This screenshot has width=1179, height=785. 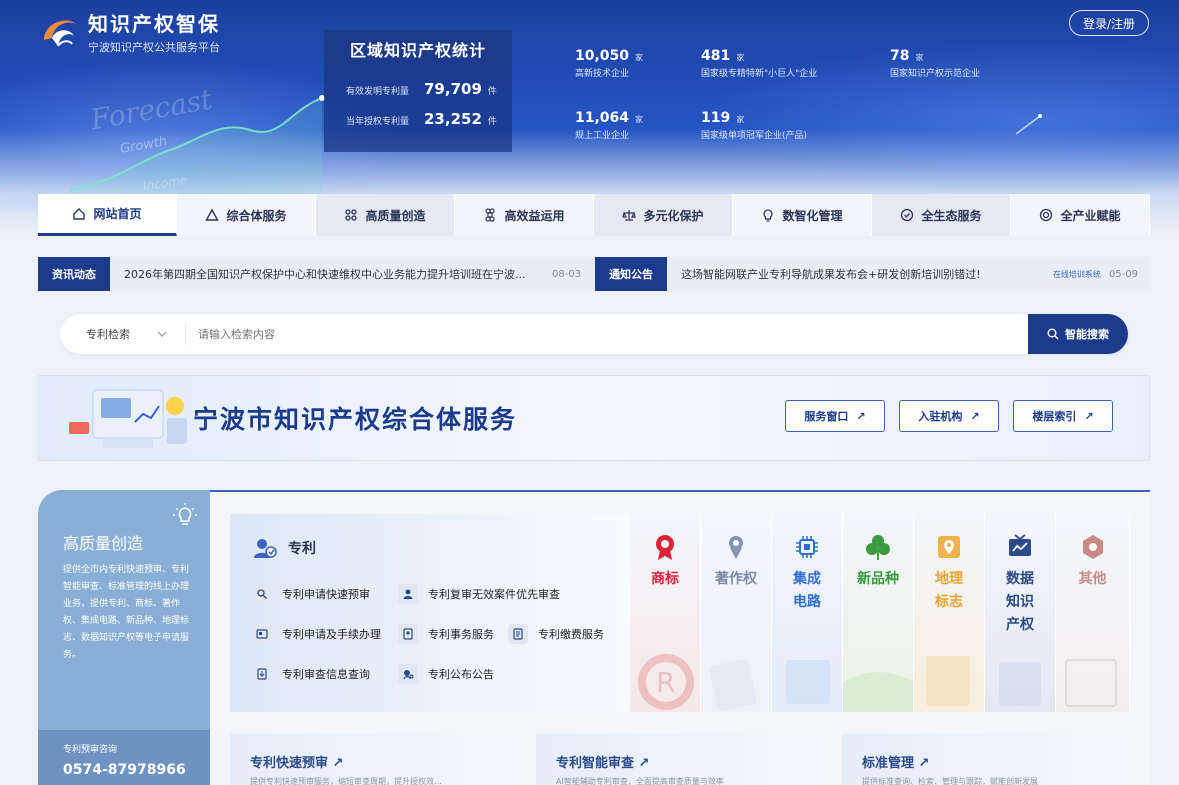 I want to click on map-pin-icon, so click(x=949, y=547).